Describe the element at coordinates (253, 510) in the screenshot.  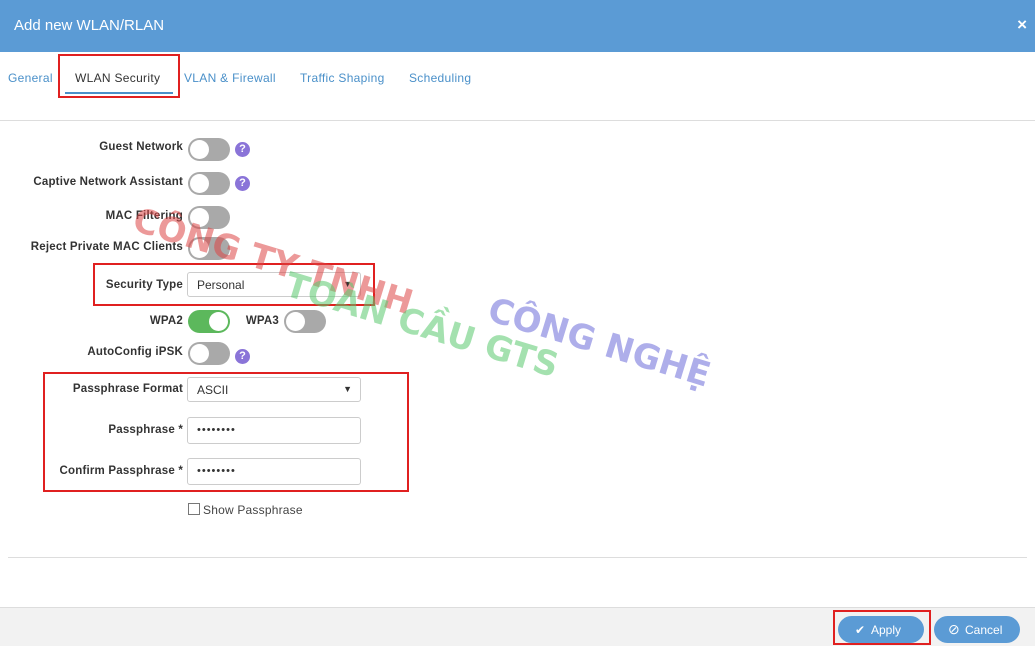
I see `show-passphrase-label: Show Passphrase` at that location.